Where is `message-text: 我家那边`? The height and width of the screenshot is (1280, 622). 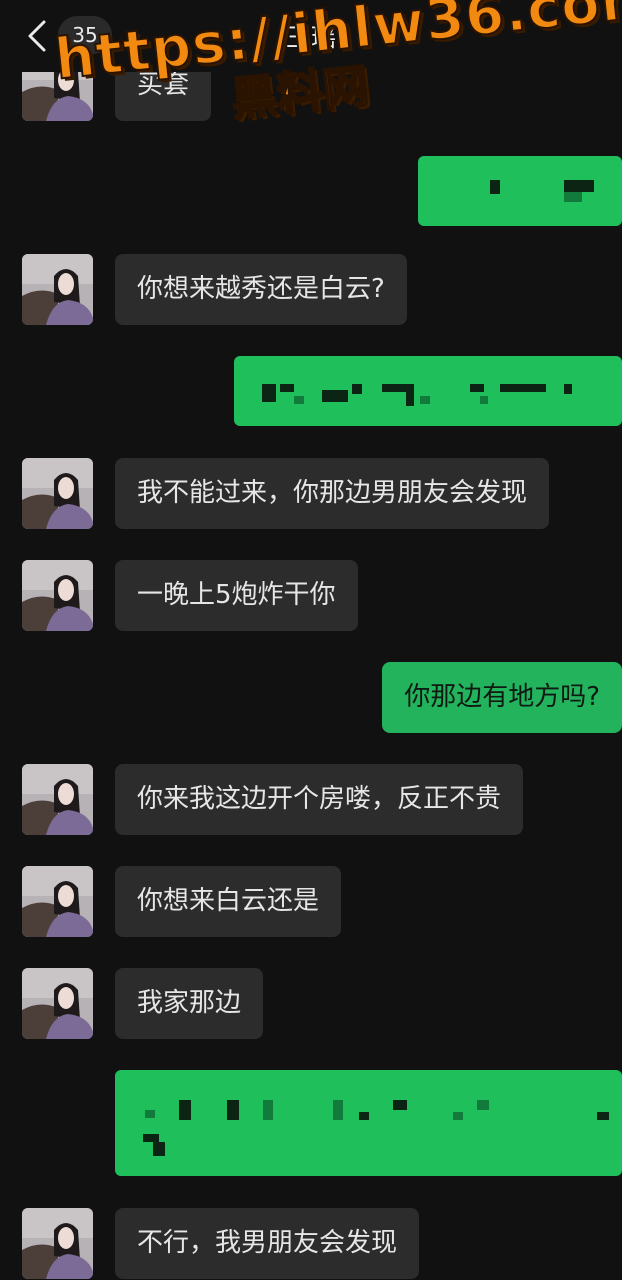
message-text: 我家那边 is located at coordinates (189, 1003).